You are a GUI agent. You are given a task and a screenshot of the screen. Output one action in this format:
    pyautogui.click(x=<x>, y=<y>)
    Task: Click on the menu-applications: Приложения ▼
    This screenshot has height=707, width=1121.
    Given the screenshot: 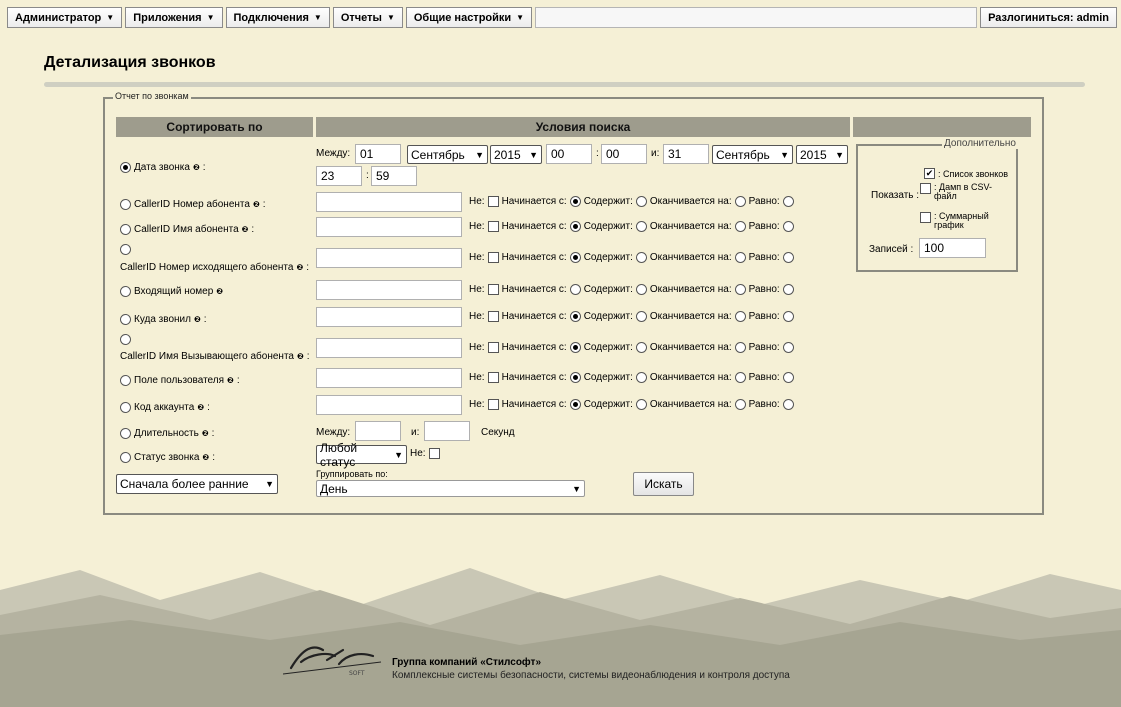 What is the action you would take?
    pyautogui.click(x=174, y=17)
    